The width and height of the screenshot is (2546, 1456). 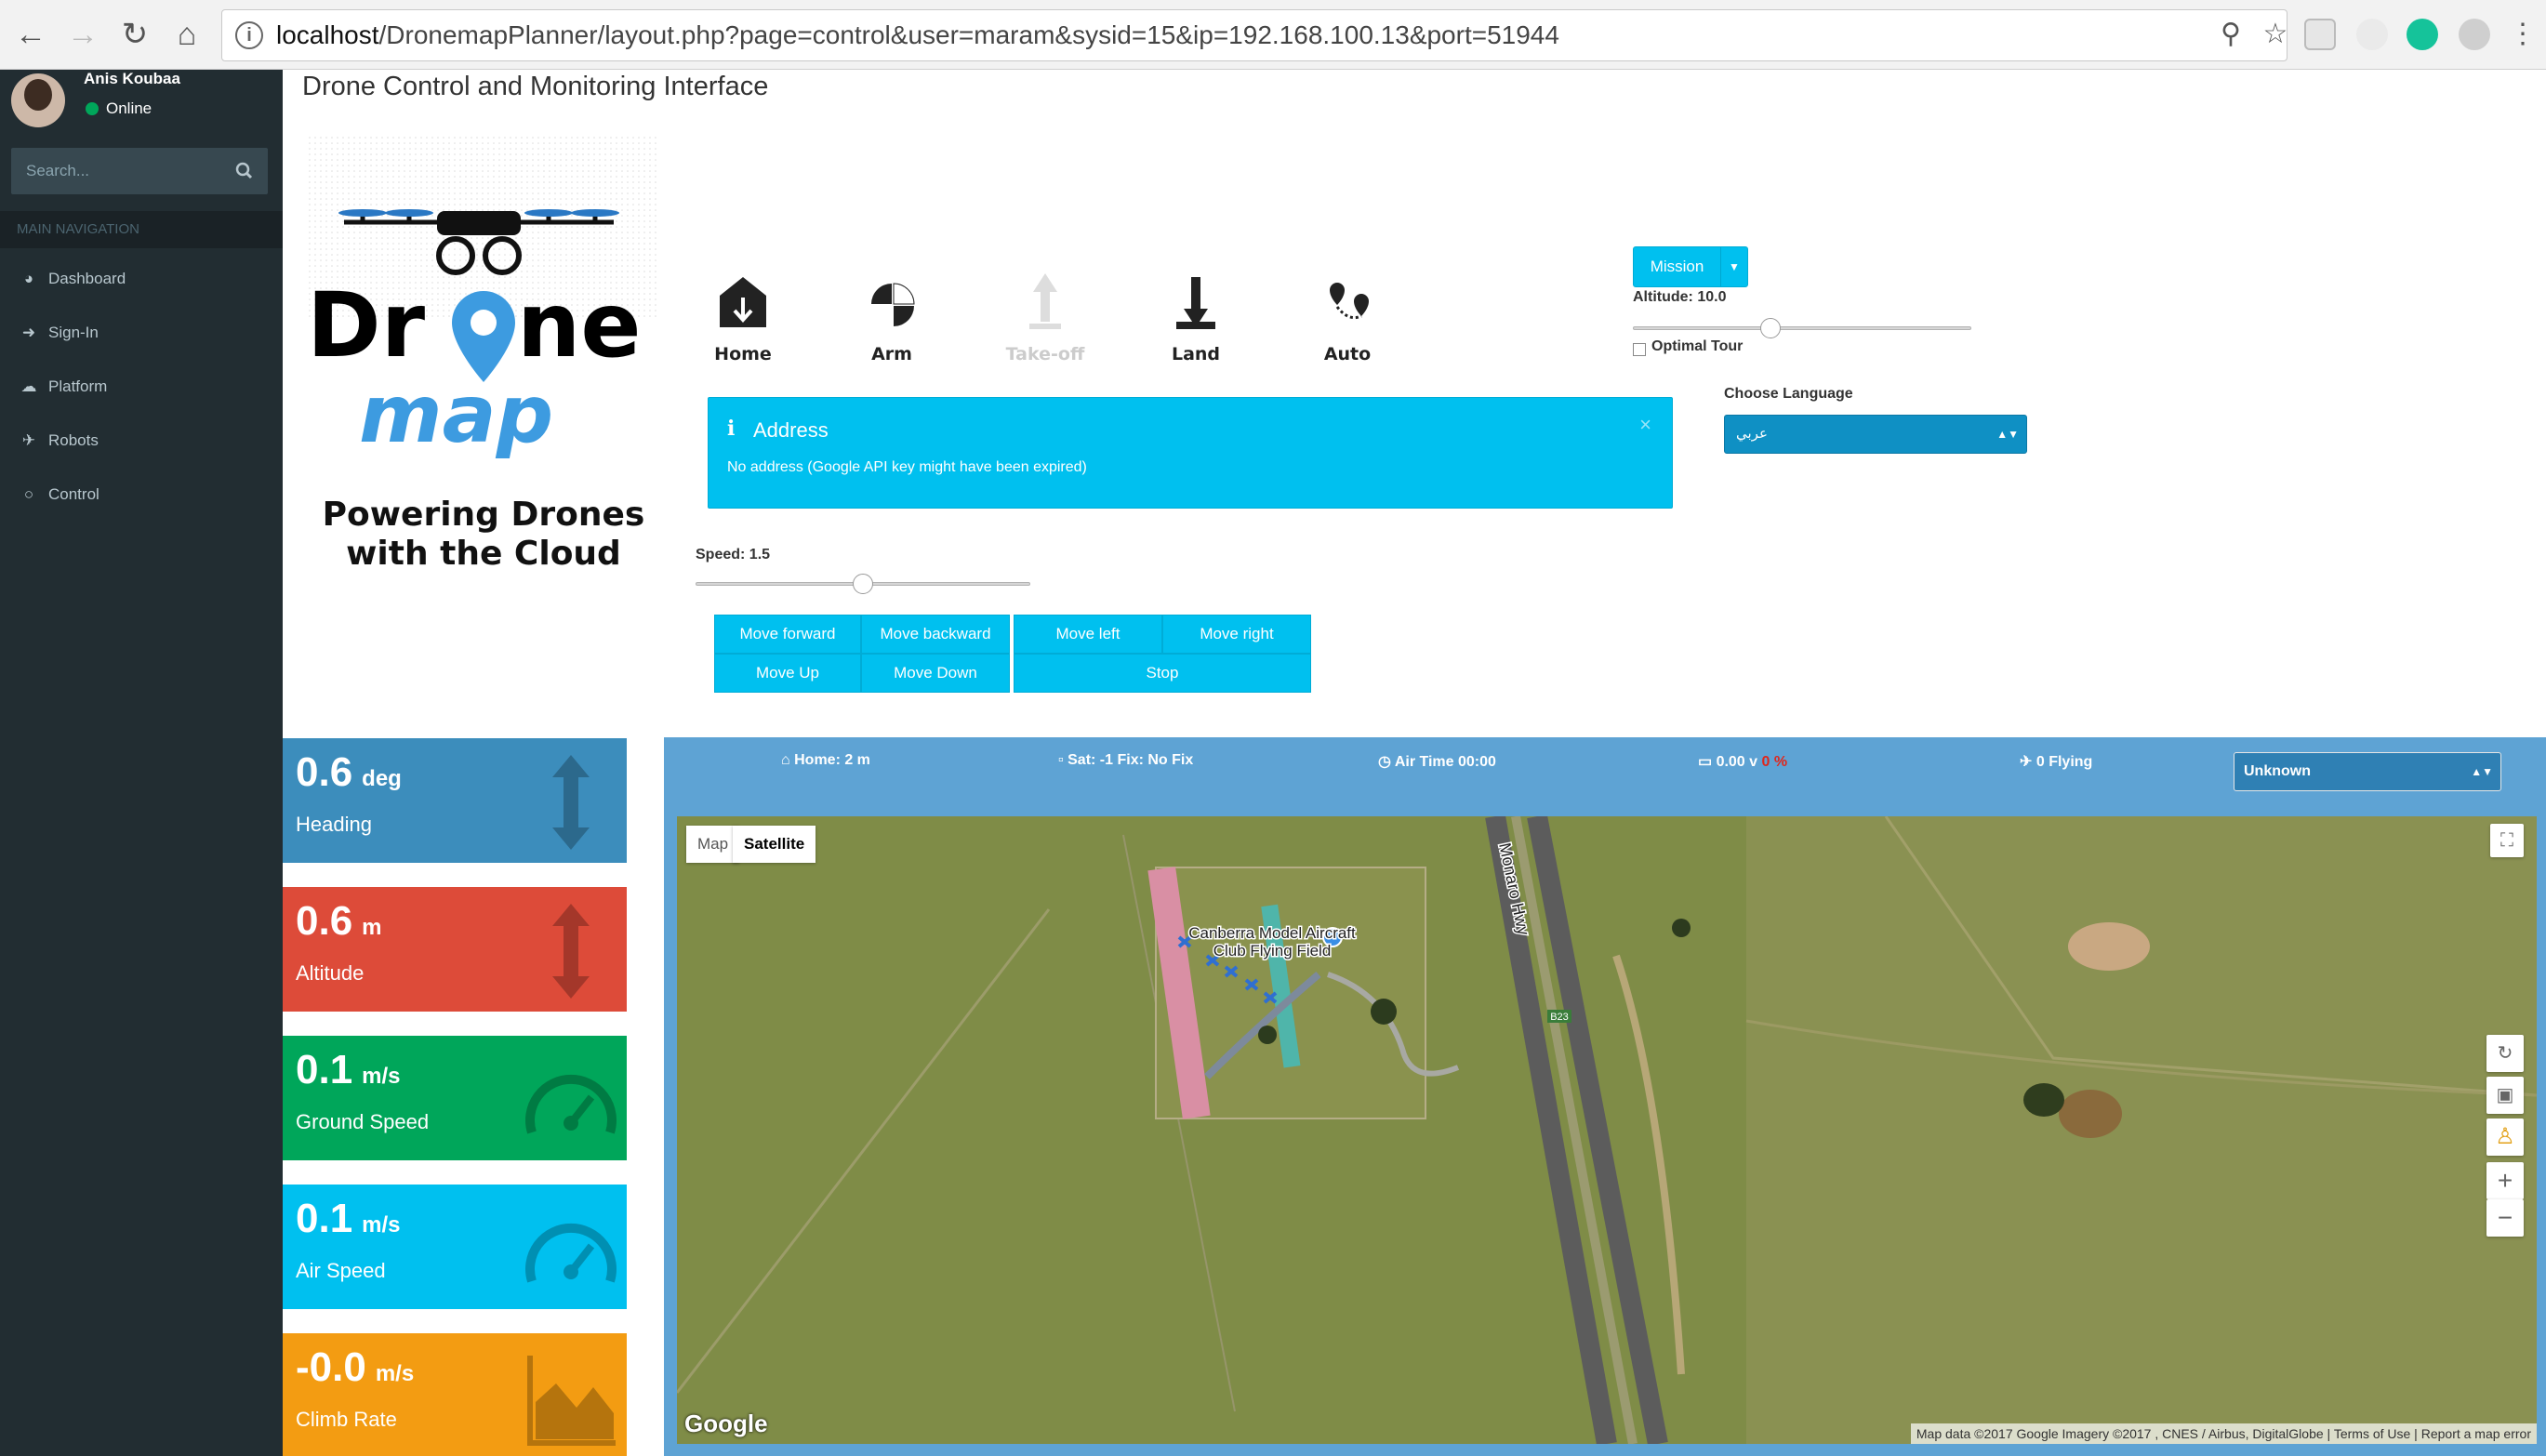 I want to click on menu-icon: ⋮, so click(x=2522, y=34).